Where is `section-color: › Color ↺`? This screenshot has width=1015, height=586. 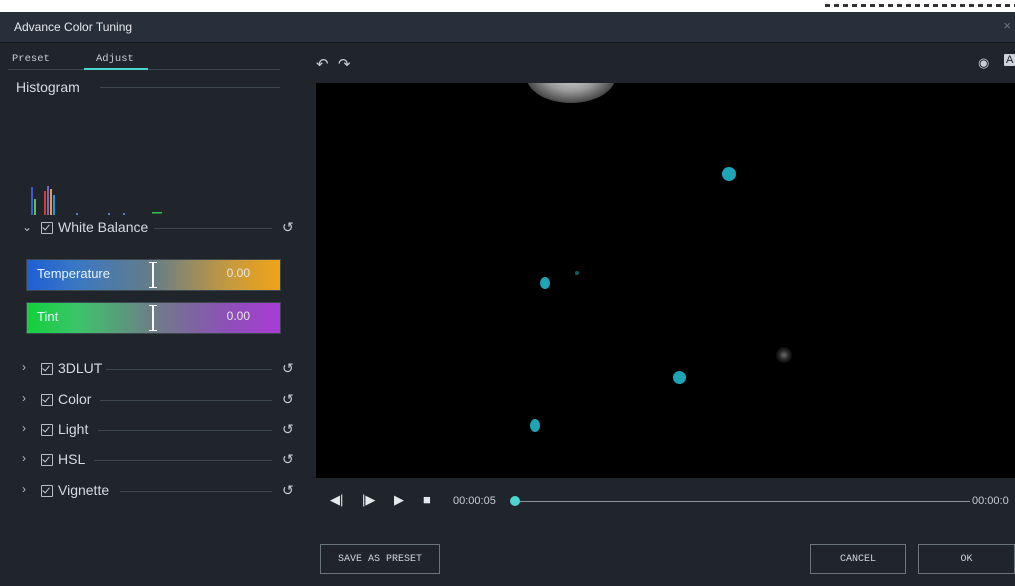
section-color: › Color ↺ is located at coordinates (160, 400).